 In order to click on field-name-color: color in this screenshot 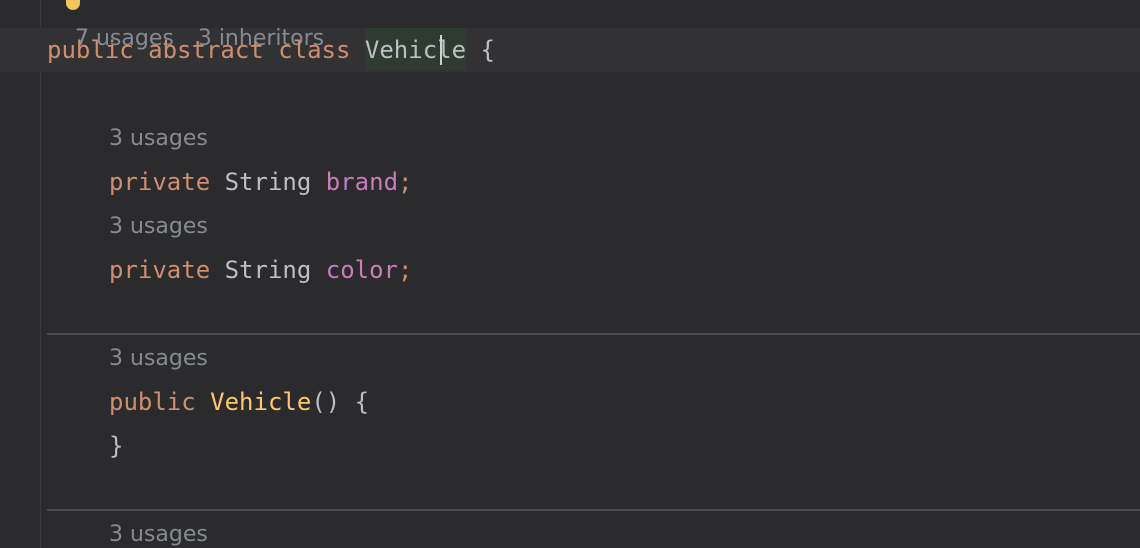, I will do `click(362, 270)`.